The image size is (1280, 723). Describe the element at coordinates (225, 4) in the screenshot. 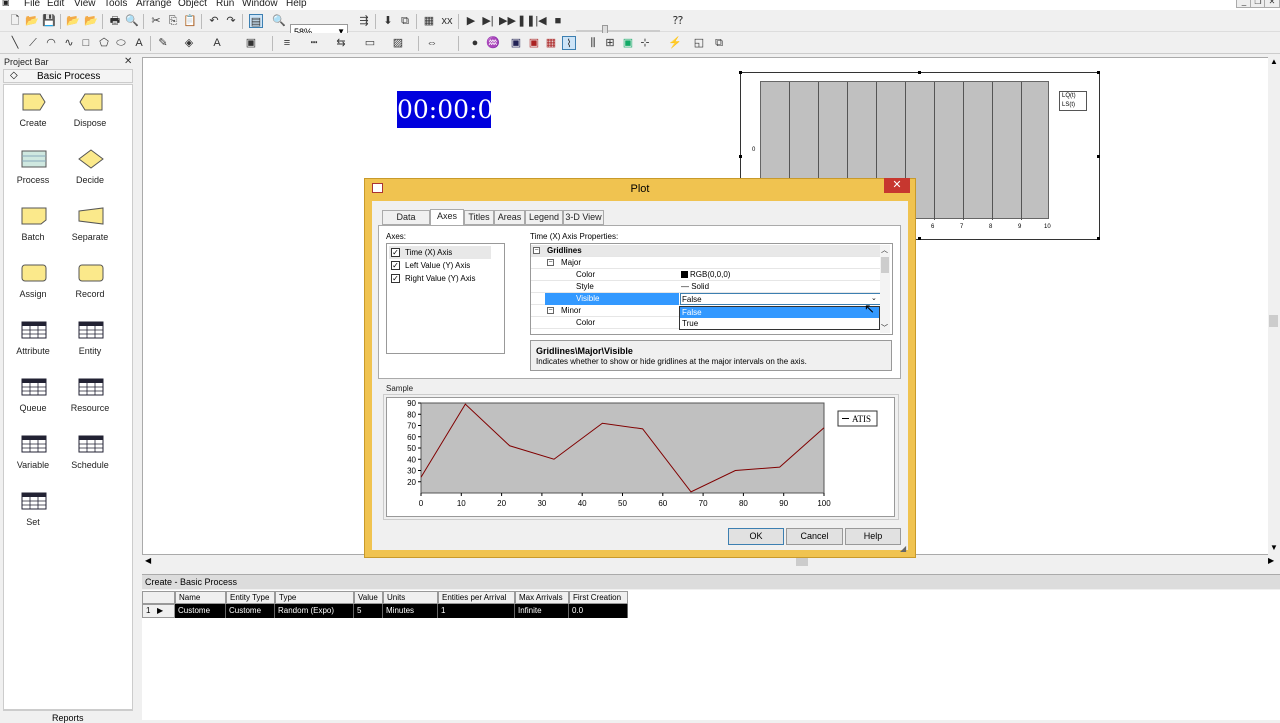

I see `menu-run: Run` at that location.